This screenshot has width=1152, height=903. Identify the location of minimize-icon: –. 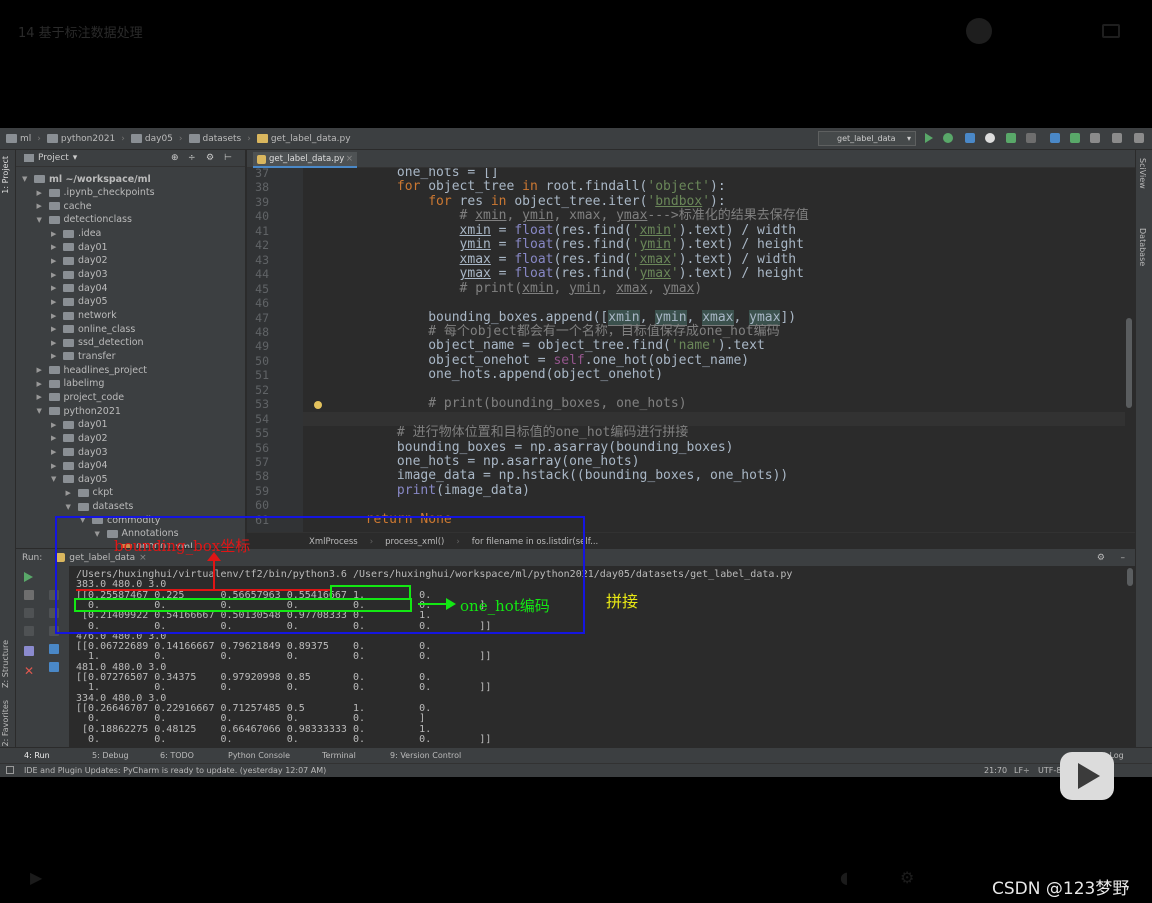
(1123, 558).